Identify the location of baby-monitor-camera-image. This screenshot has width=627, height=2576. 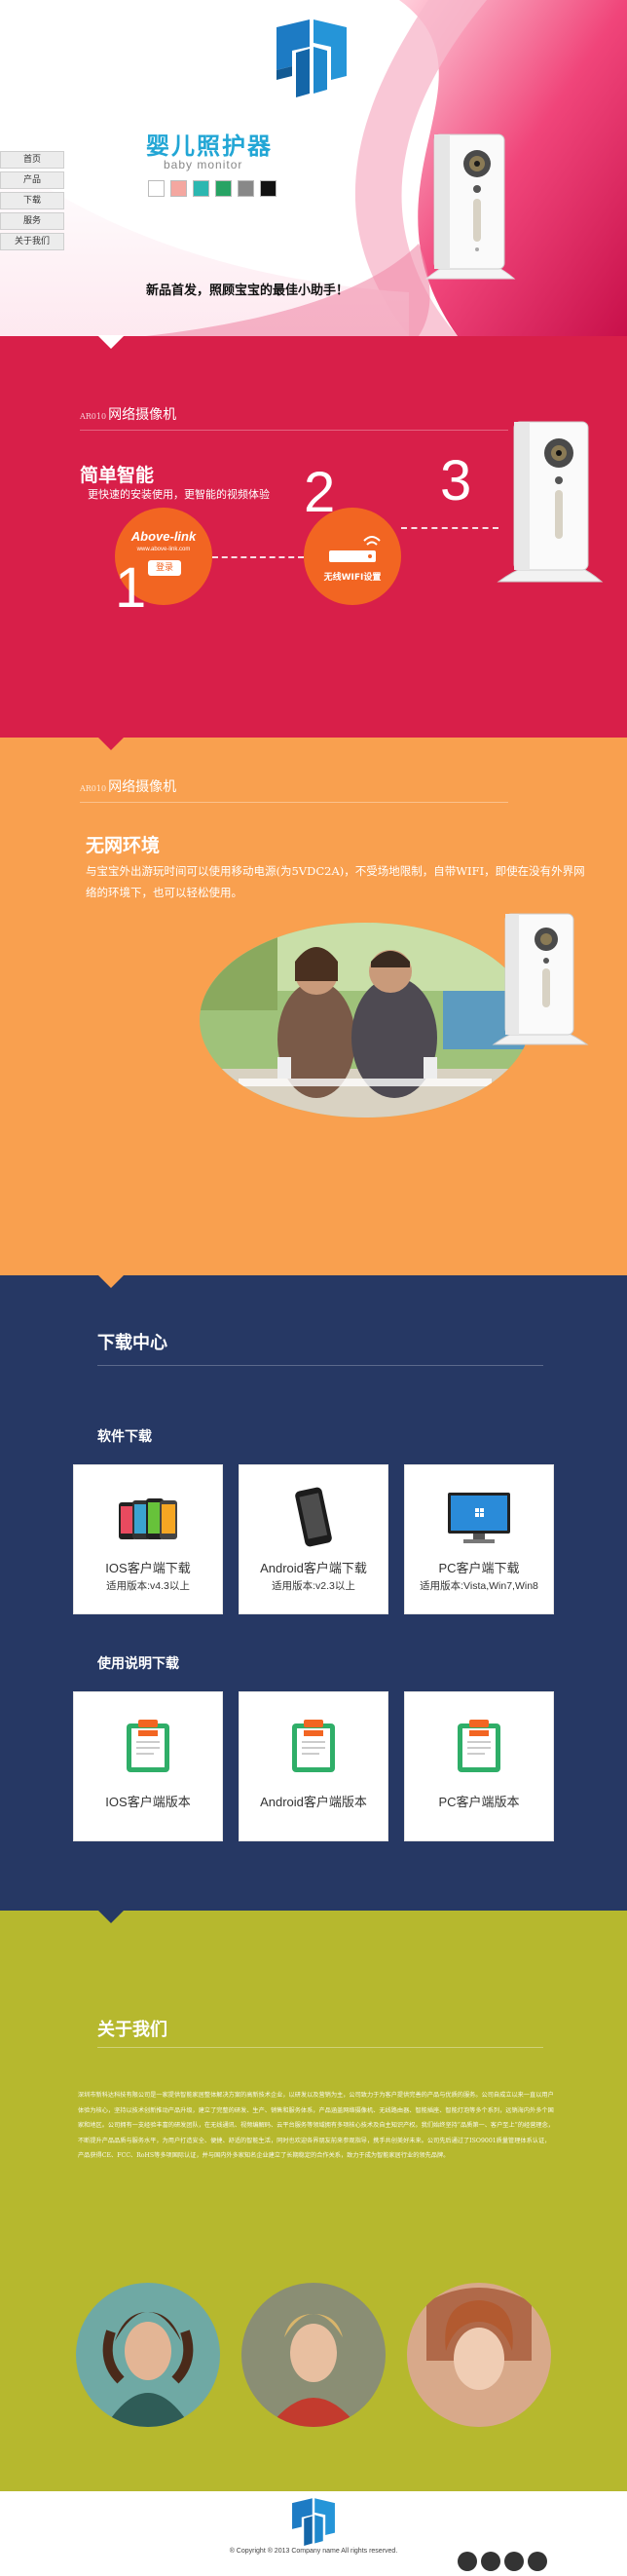
(470, 206).